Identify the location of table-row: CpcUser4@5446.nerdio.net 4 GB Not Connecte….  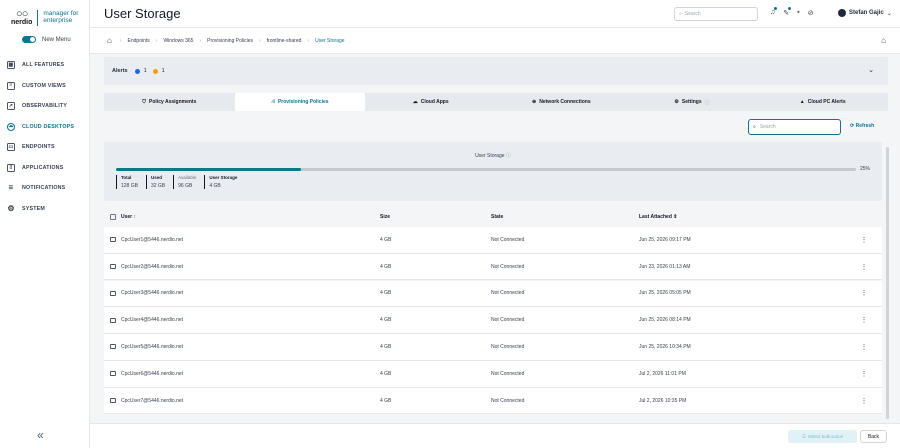
(493, 320).